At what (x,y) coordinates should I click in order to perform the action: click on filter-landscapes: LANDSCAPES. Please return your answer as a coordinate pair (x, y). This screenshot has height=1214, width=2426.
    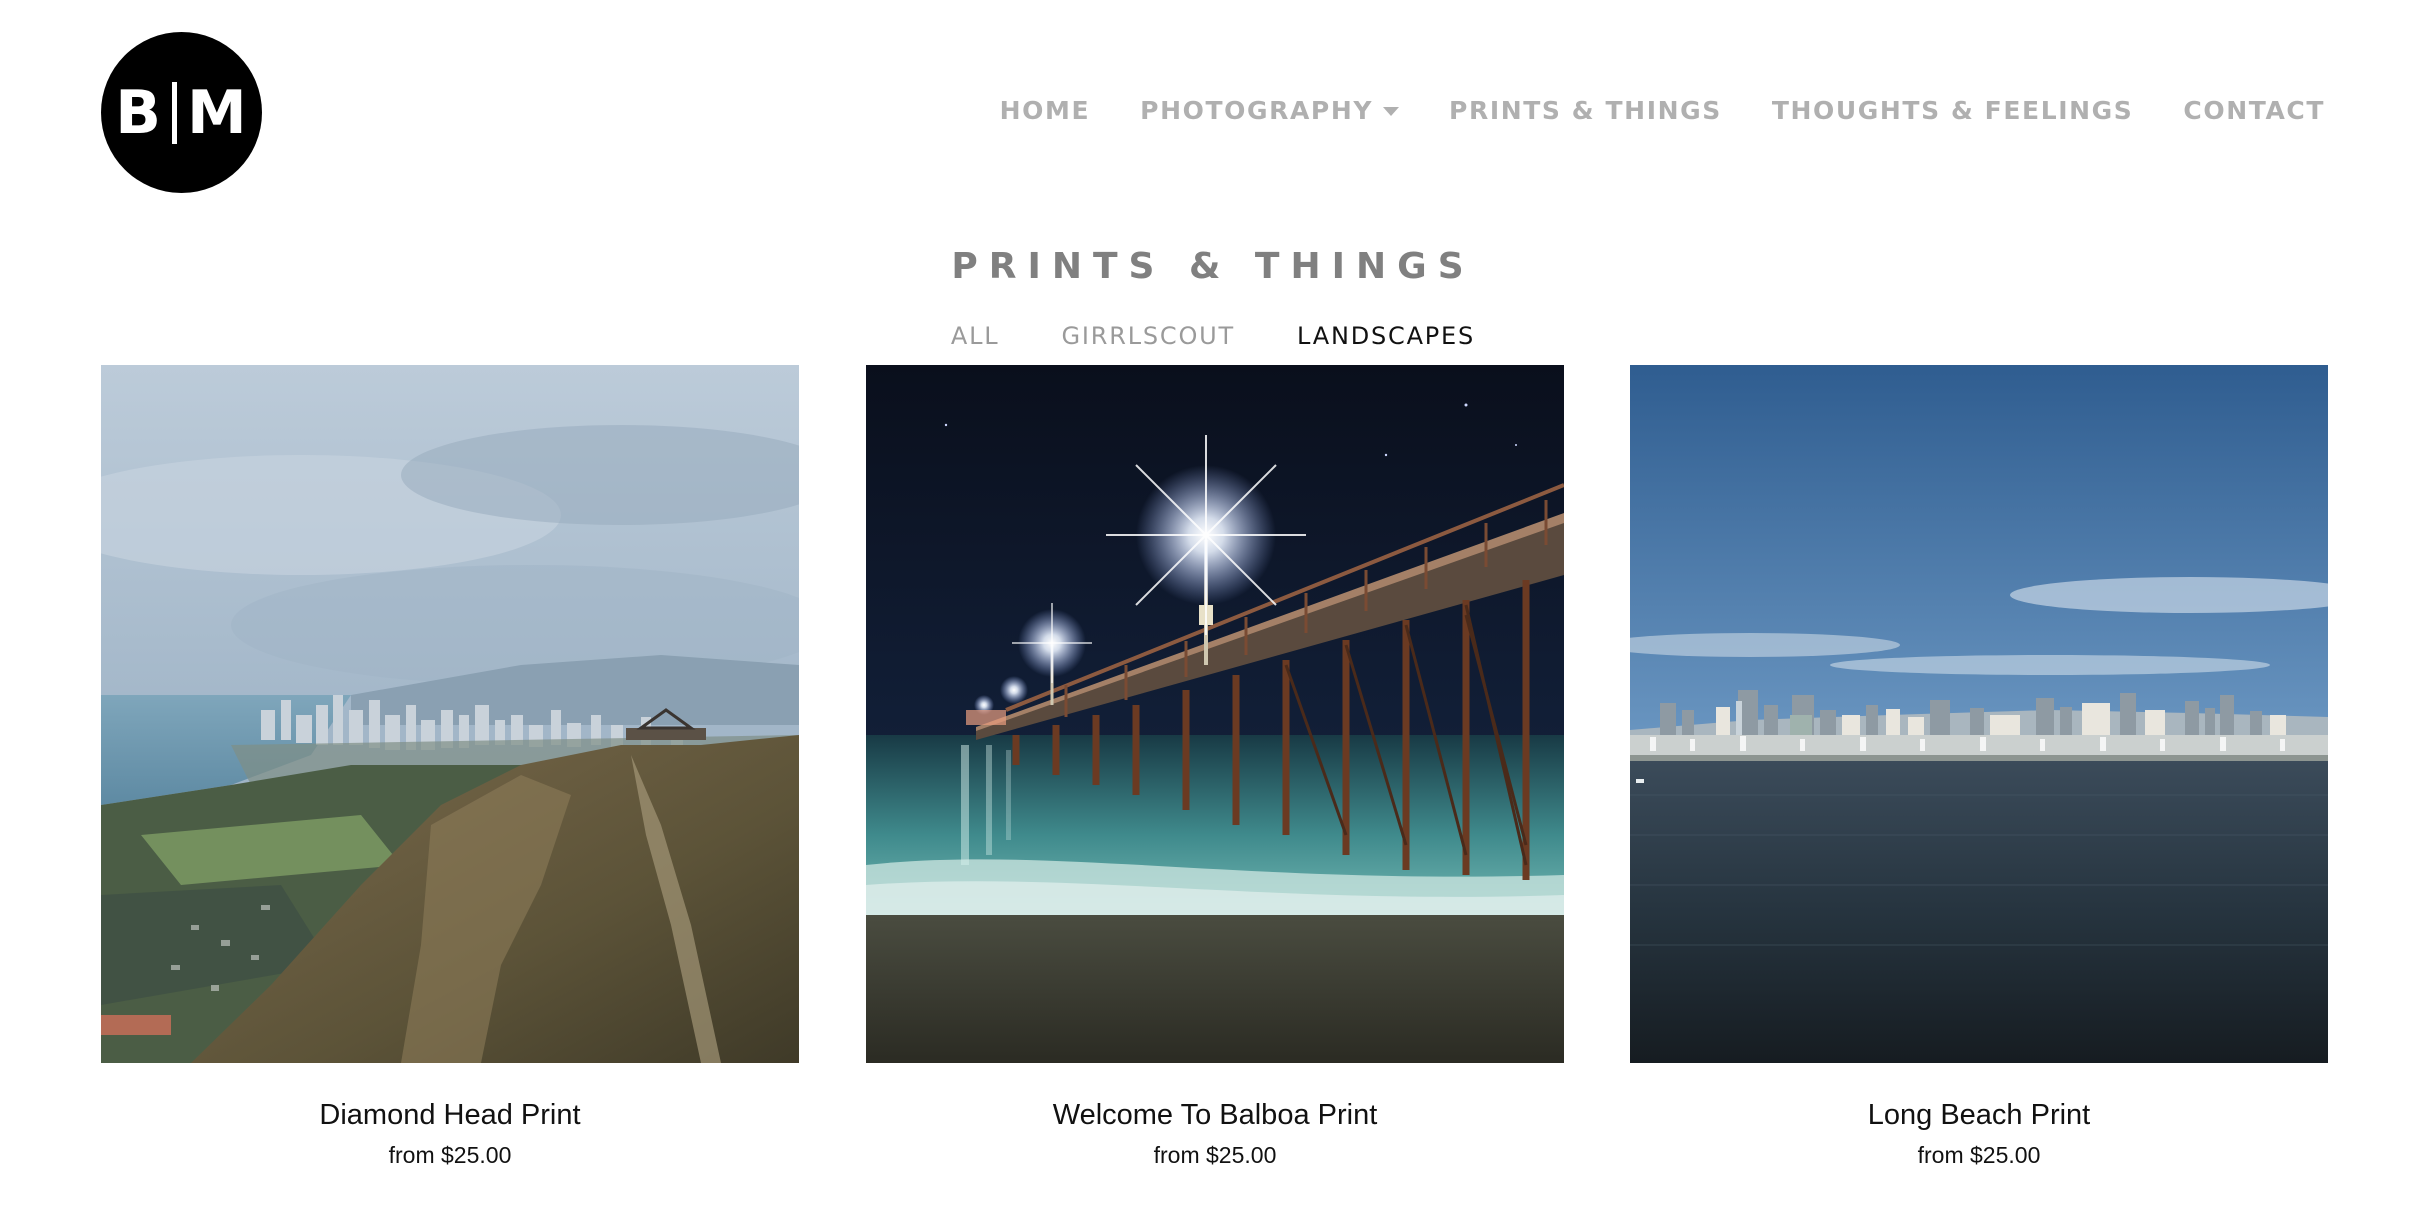
    Looking at the image, I should click on (1386, 336).